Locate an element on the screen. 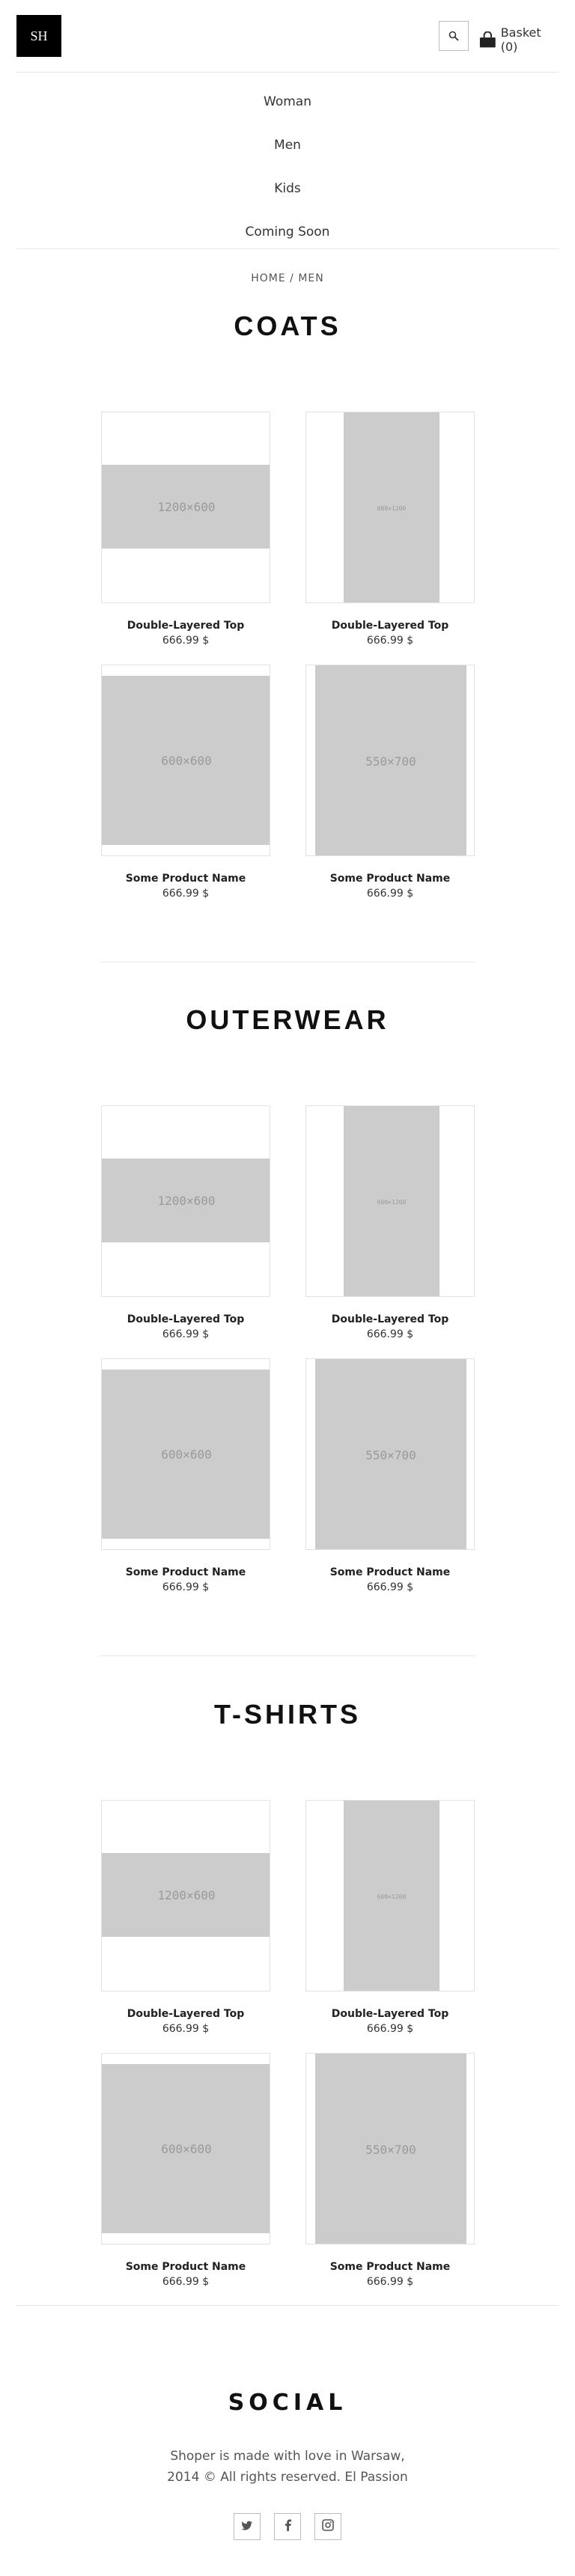 The image size is (575, 2576). search-icon is located at coordinates (453, 36).